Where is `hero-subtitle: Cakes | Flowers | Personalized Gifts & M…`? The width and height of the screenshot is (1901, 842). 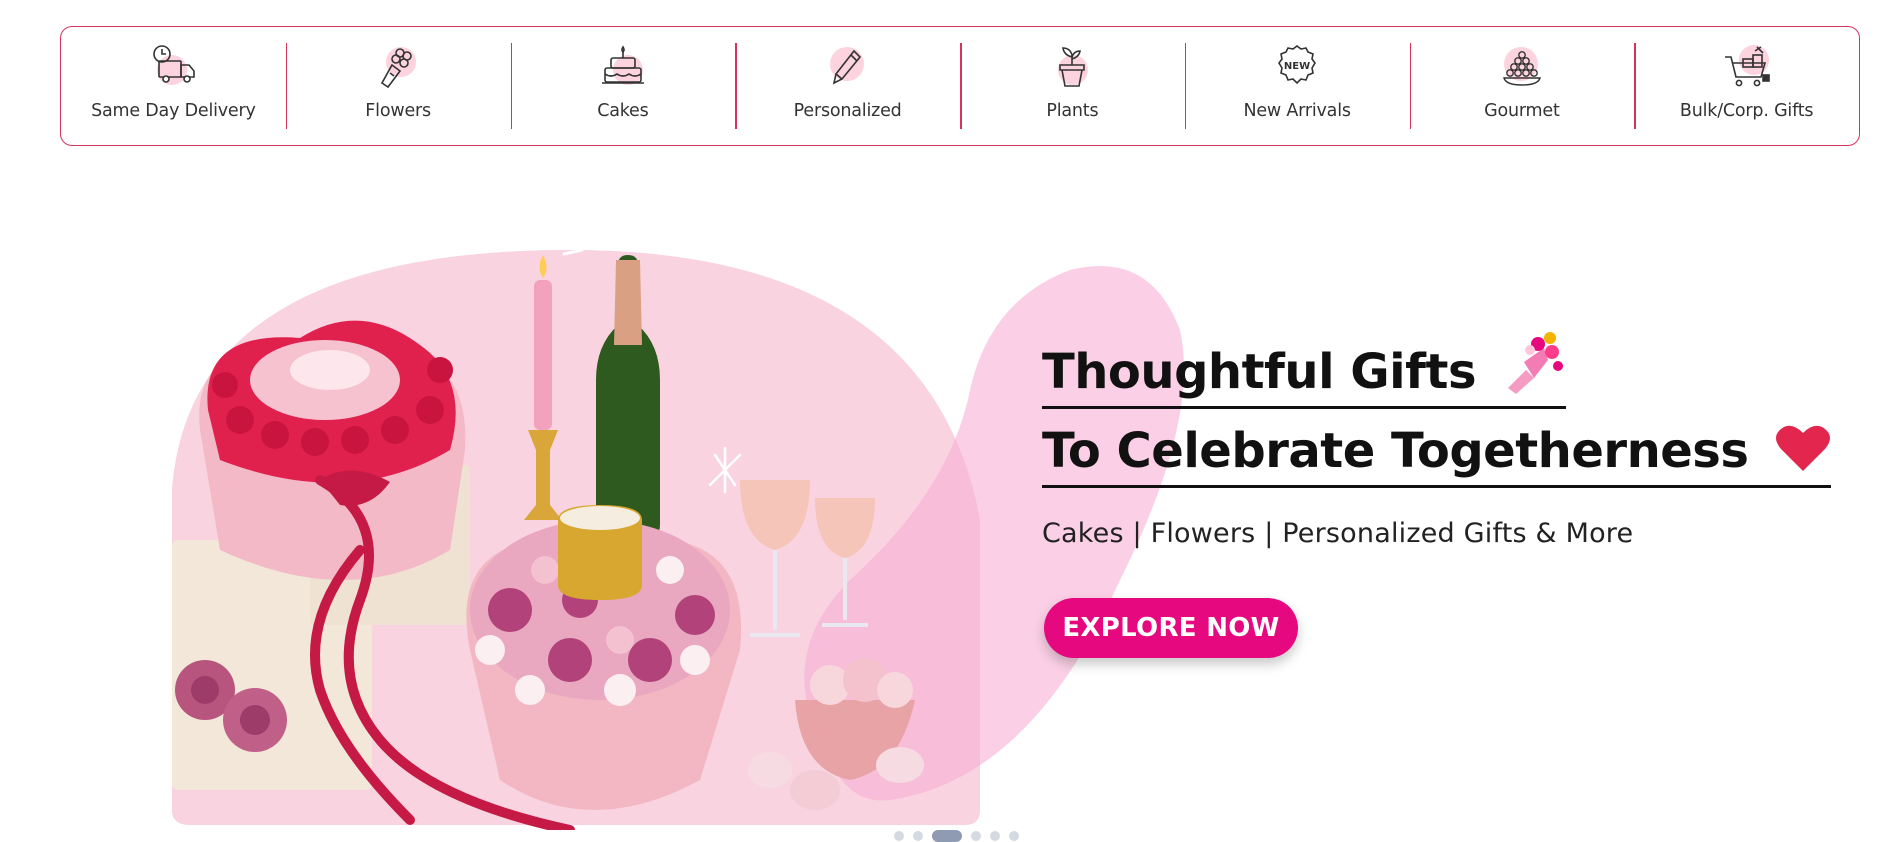
hero-subtitle: Cakes | Flowers | Personalized Gifts & M… is located at coordinates (1338, 533).